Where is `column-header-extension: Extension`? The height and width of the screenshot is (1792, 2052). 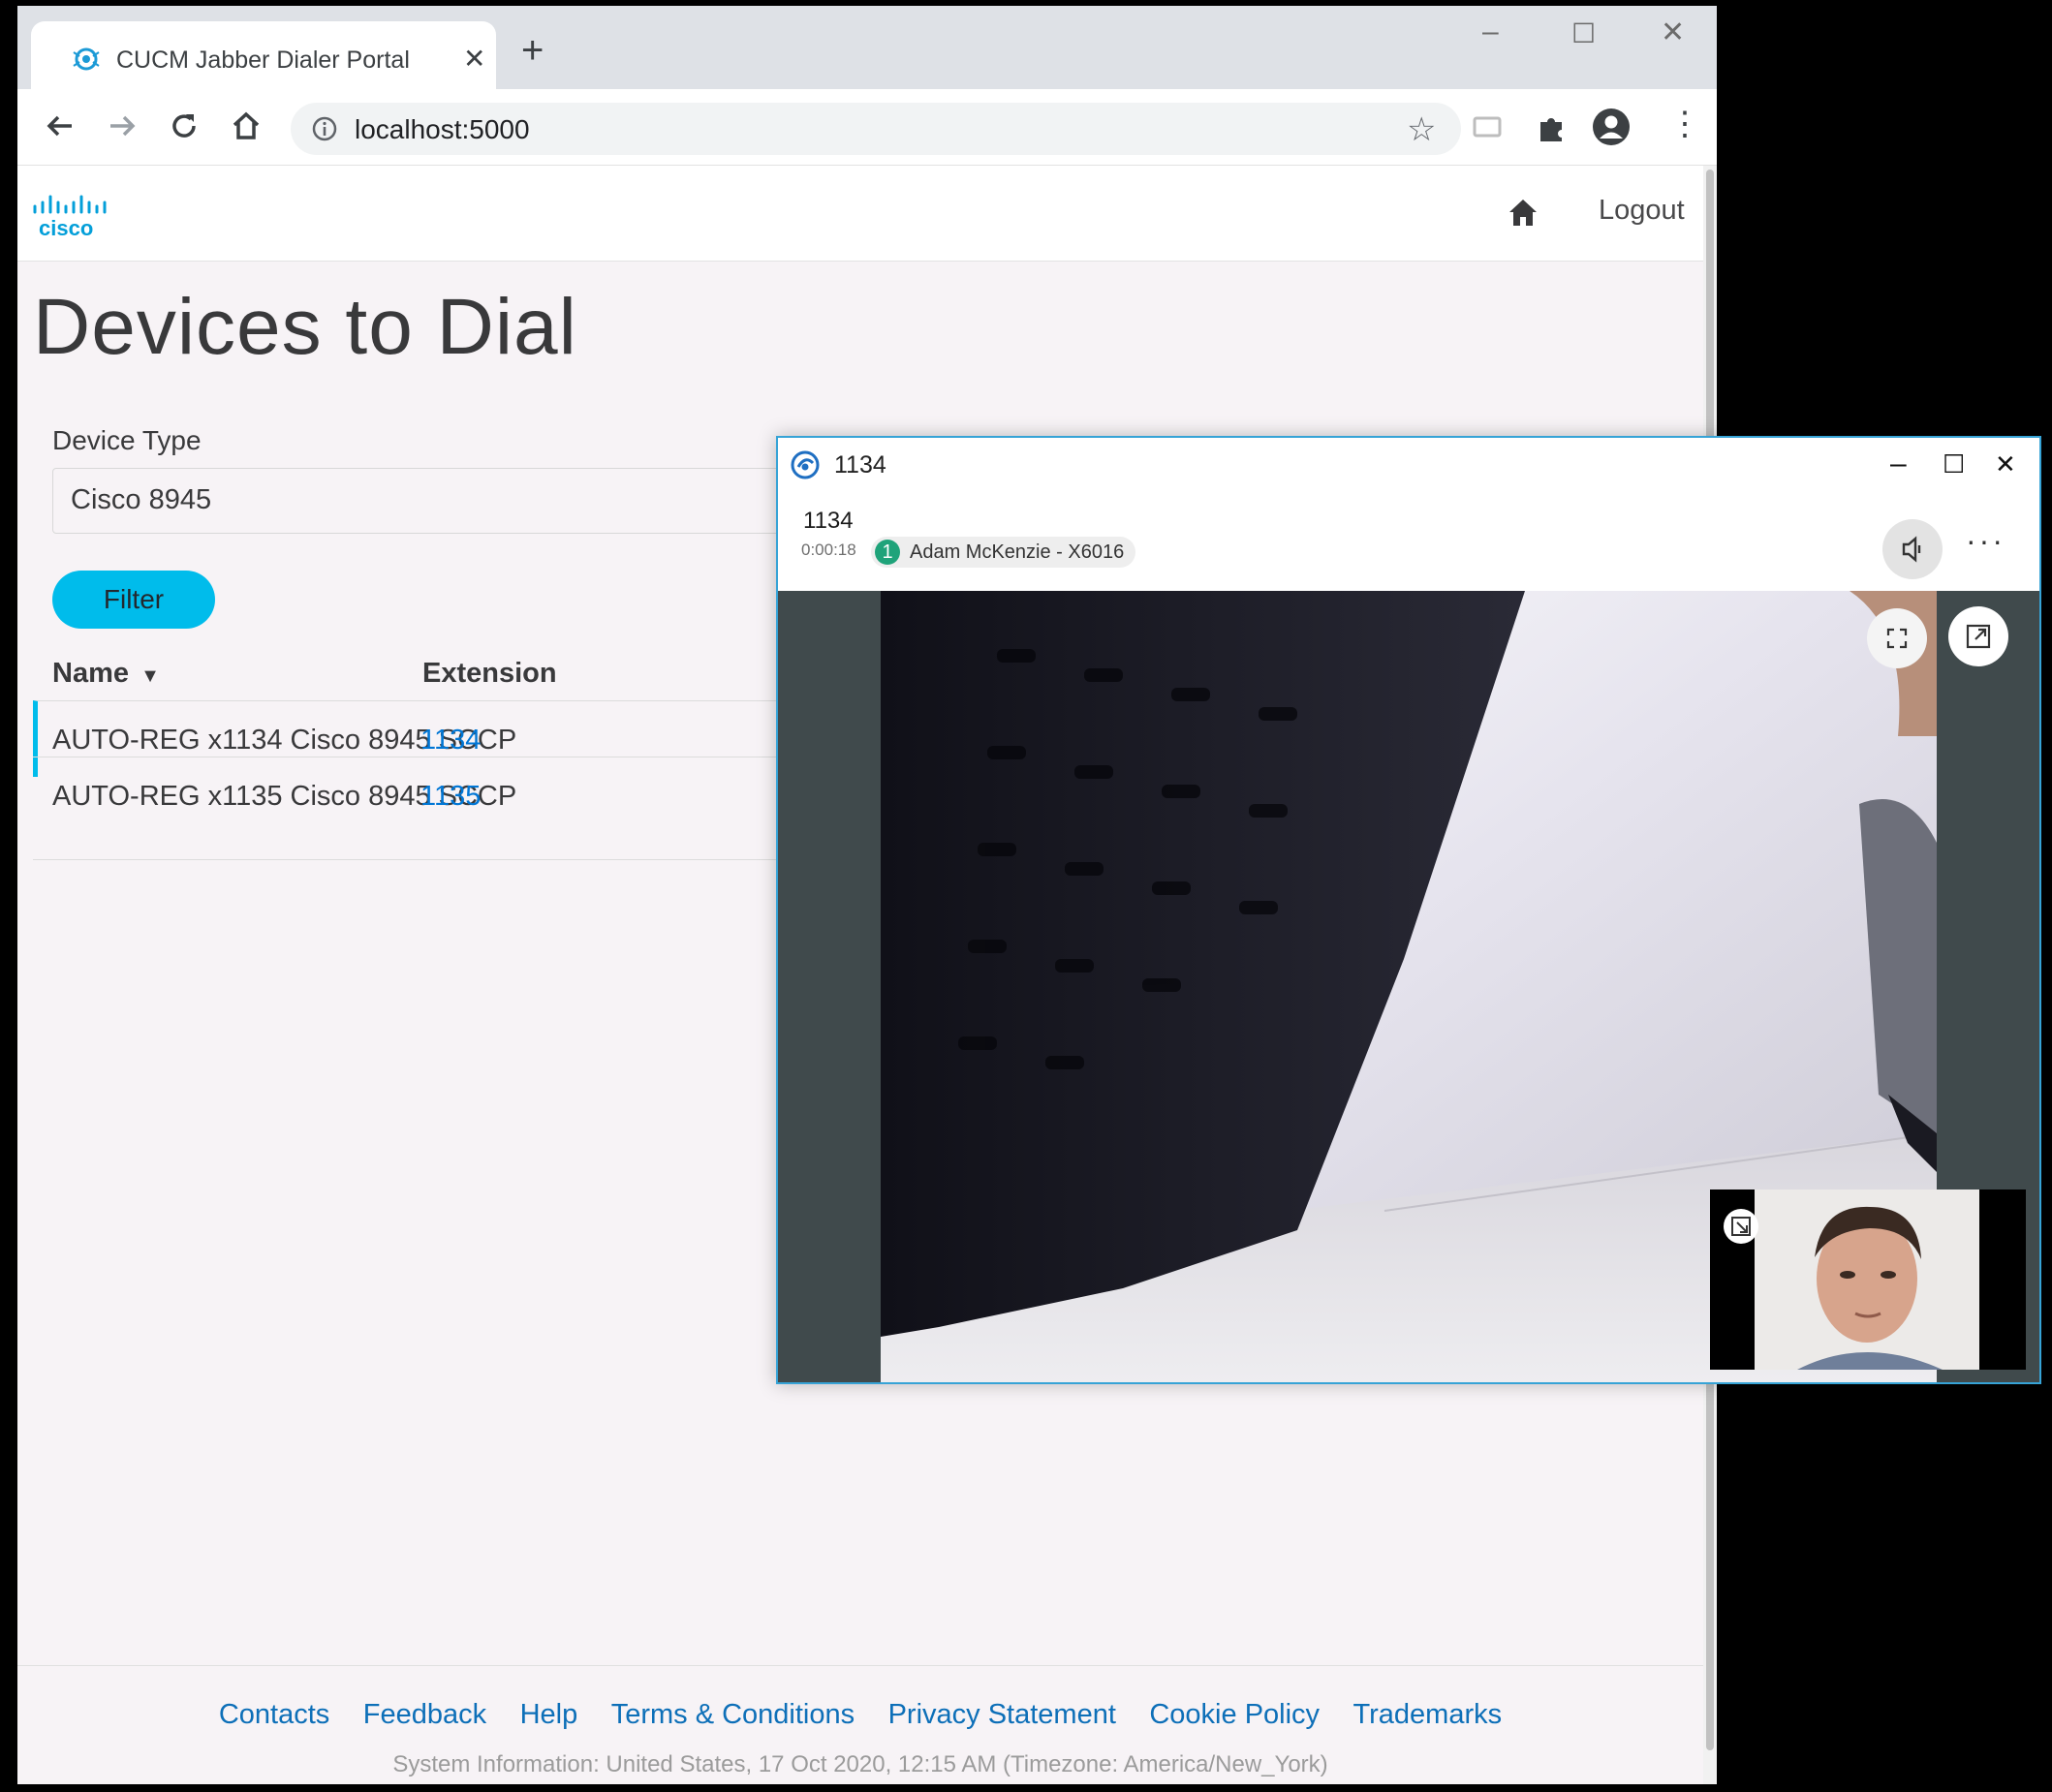
column-header-extension: Extension is located at coordinates (490, 674).